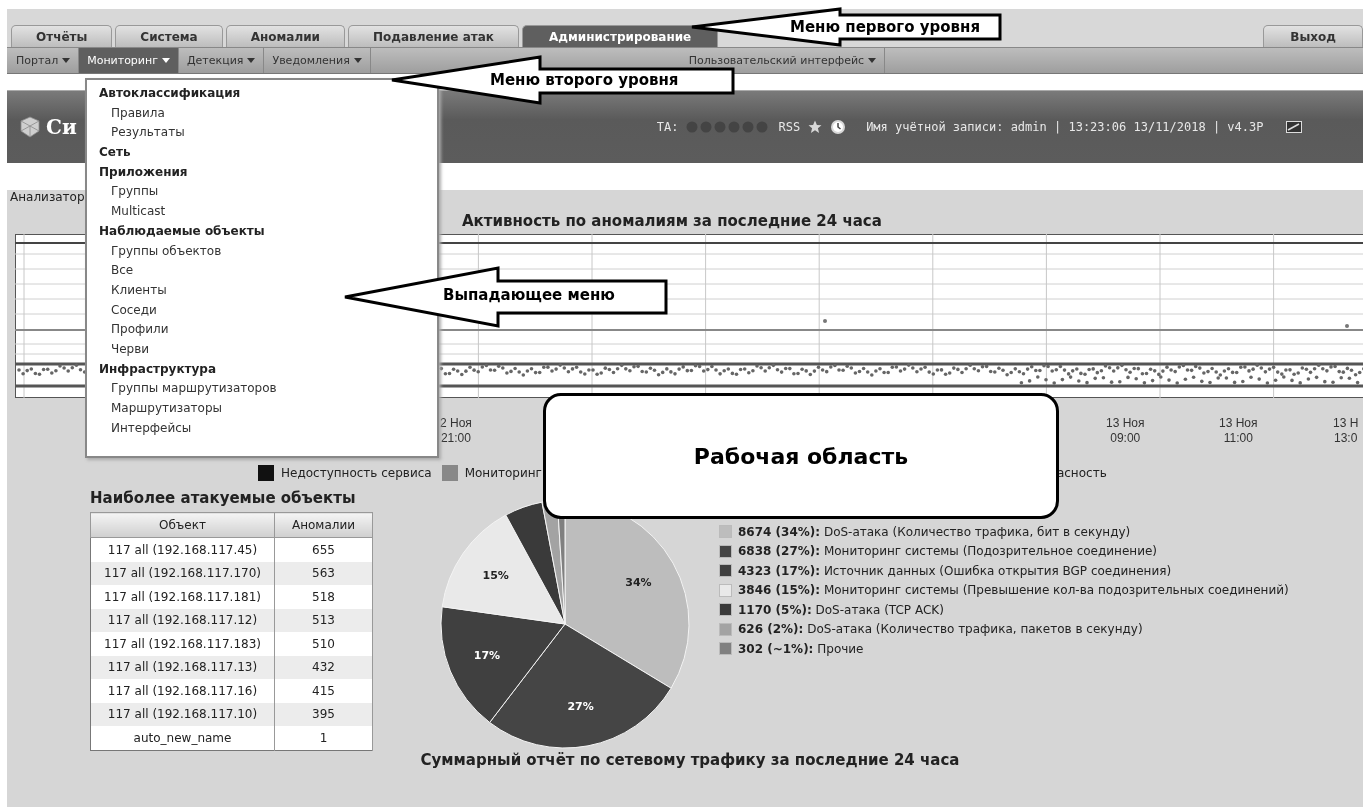  What do you see at coordinates (1313, 36) in the screenshot?
I see `logout-tab: Выход` at bounding box center [1313, 36].